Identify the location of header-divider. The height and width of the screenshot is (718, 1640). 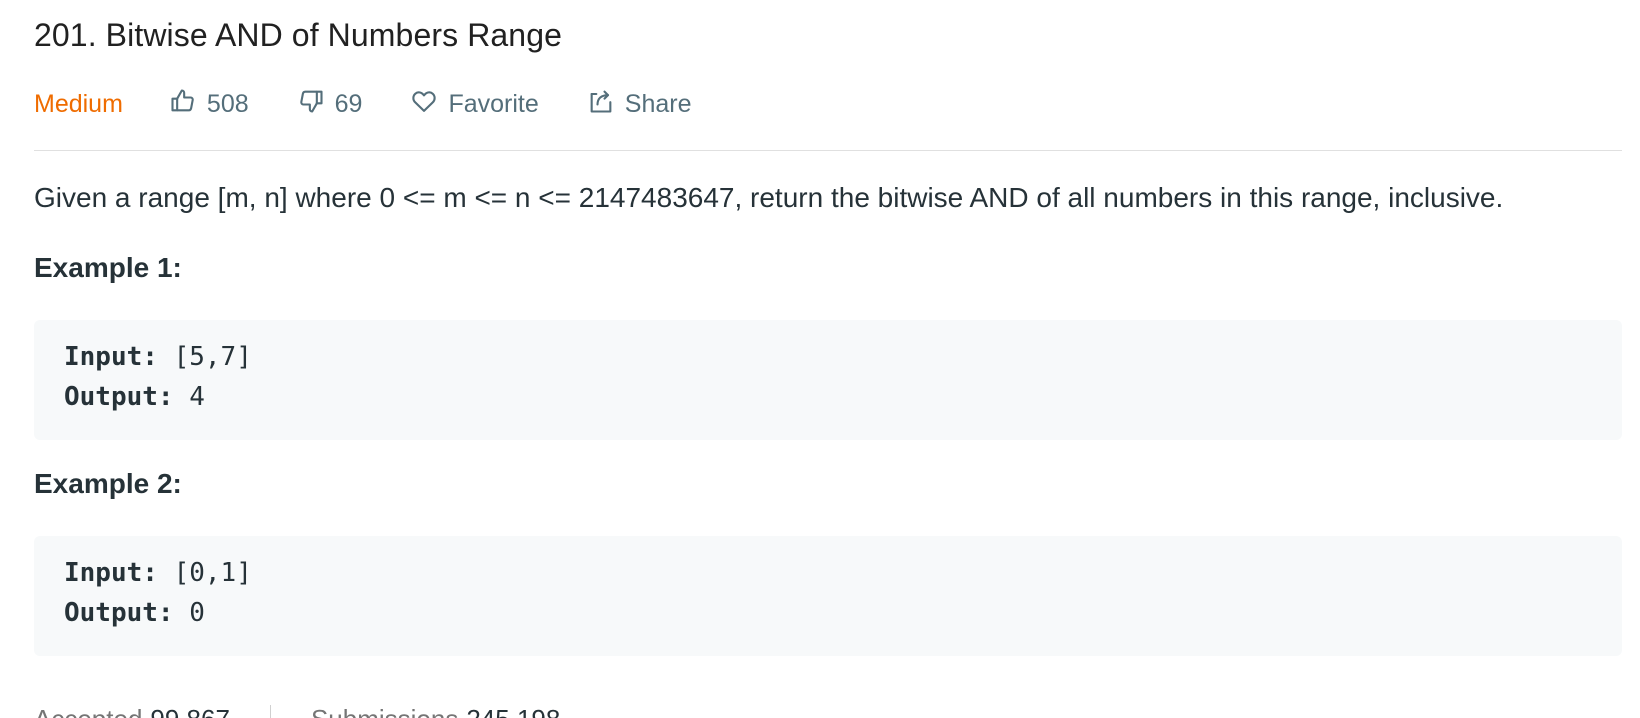
(828, 150).